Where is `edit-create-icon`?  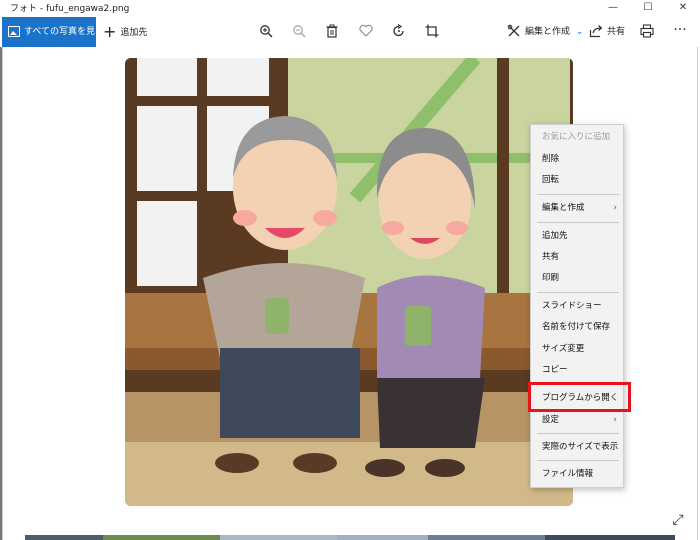 edit-create-icon is located at coordinates (514, 32).